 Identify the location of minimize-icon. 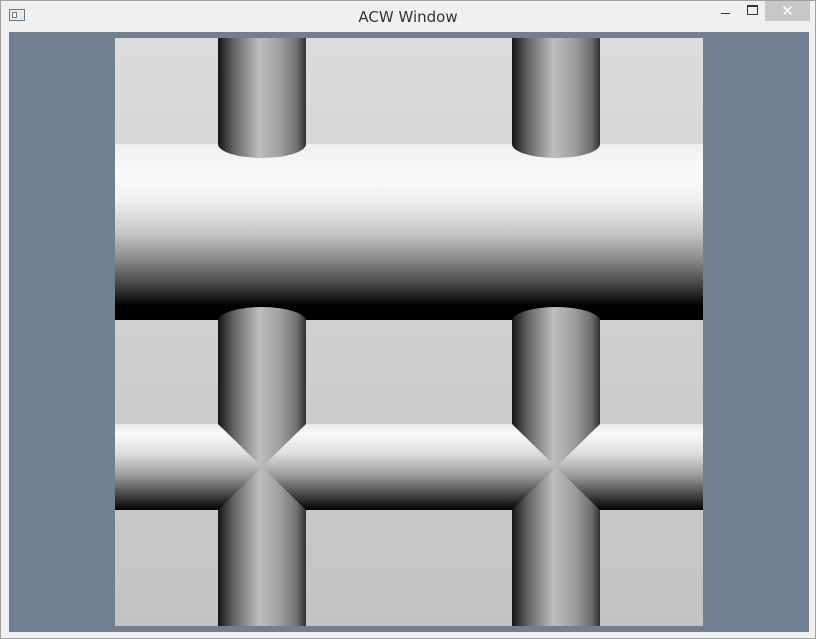
(725, 13).